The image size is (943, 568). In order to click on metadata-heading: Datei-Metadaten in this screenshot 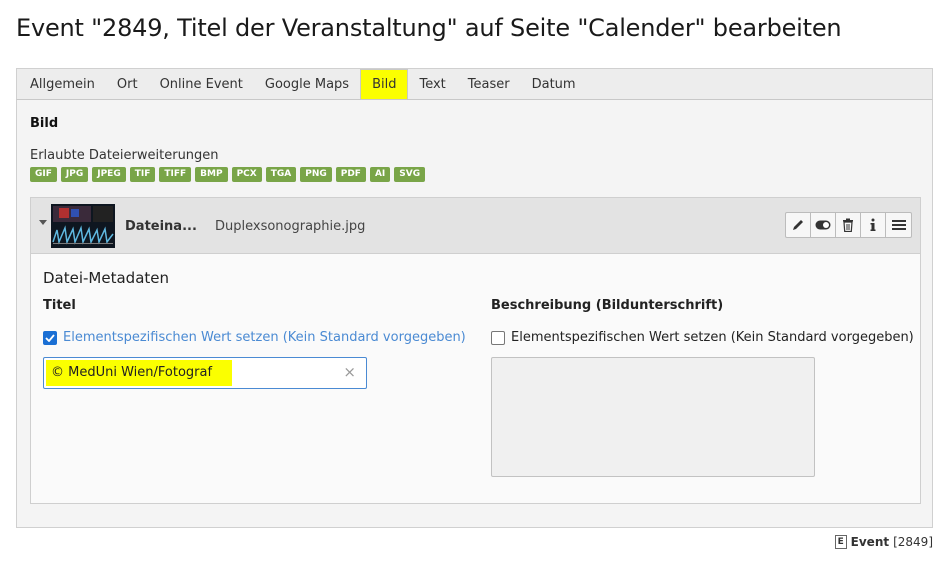, I will do `click(106, 278)`.